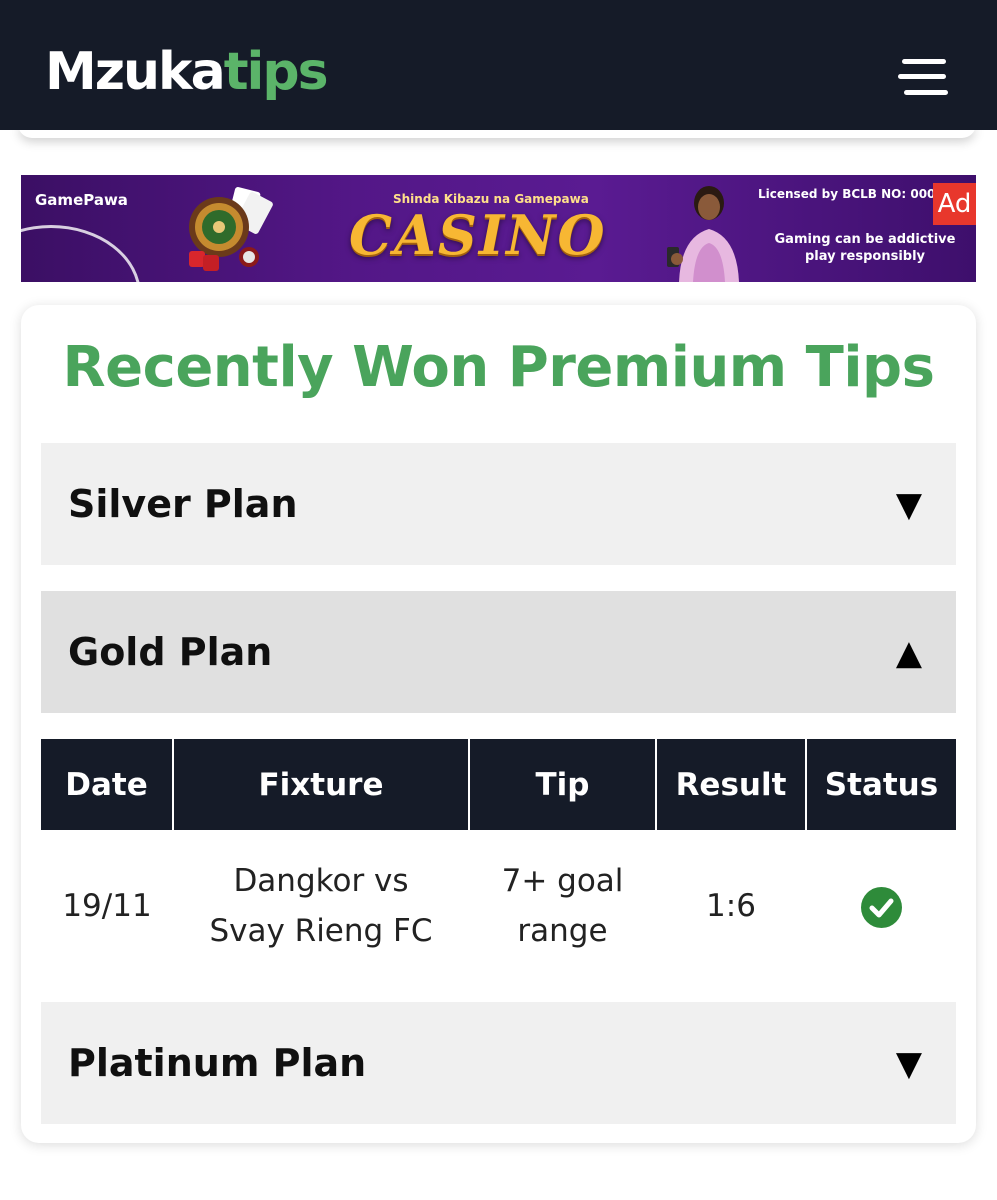  What do you see at coordinates (321, 906) in the screenshot?
I see `cell-fixture: Dangkor vs Svay Rieng FC` at bounding box center [321, 906].